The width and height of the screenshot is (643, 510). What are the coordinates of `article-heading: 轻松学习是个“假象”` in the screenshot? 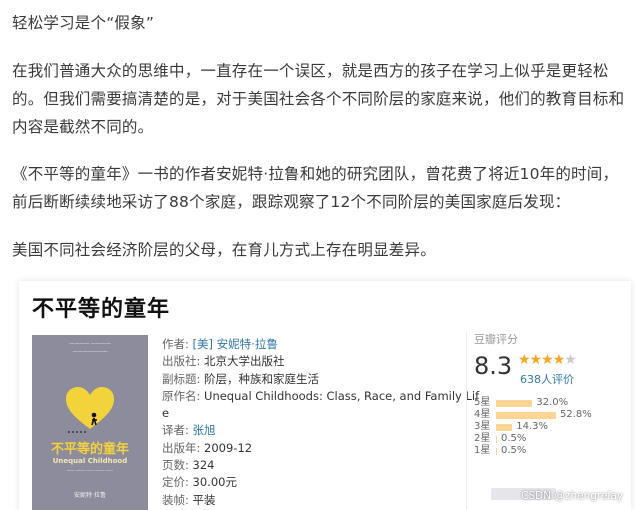 It's located at (83, 23).